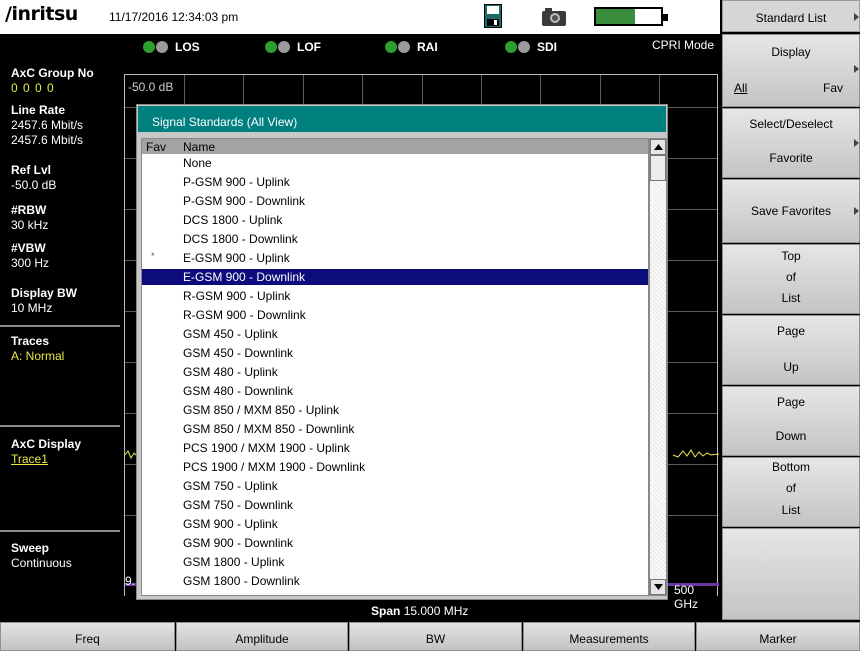  What do you see at coordinates (791, 574) in the screenshot?
I see `blank-softkey` at bounding box center [791, 574].